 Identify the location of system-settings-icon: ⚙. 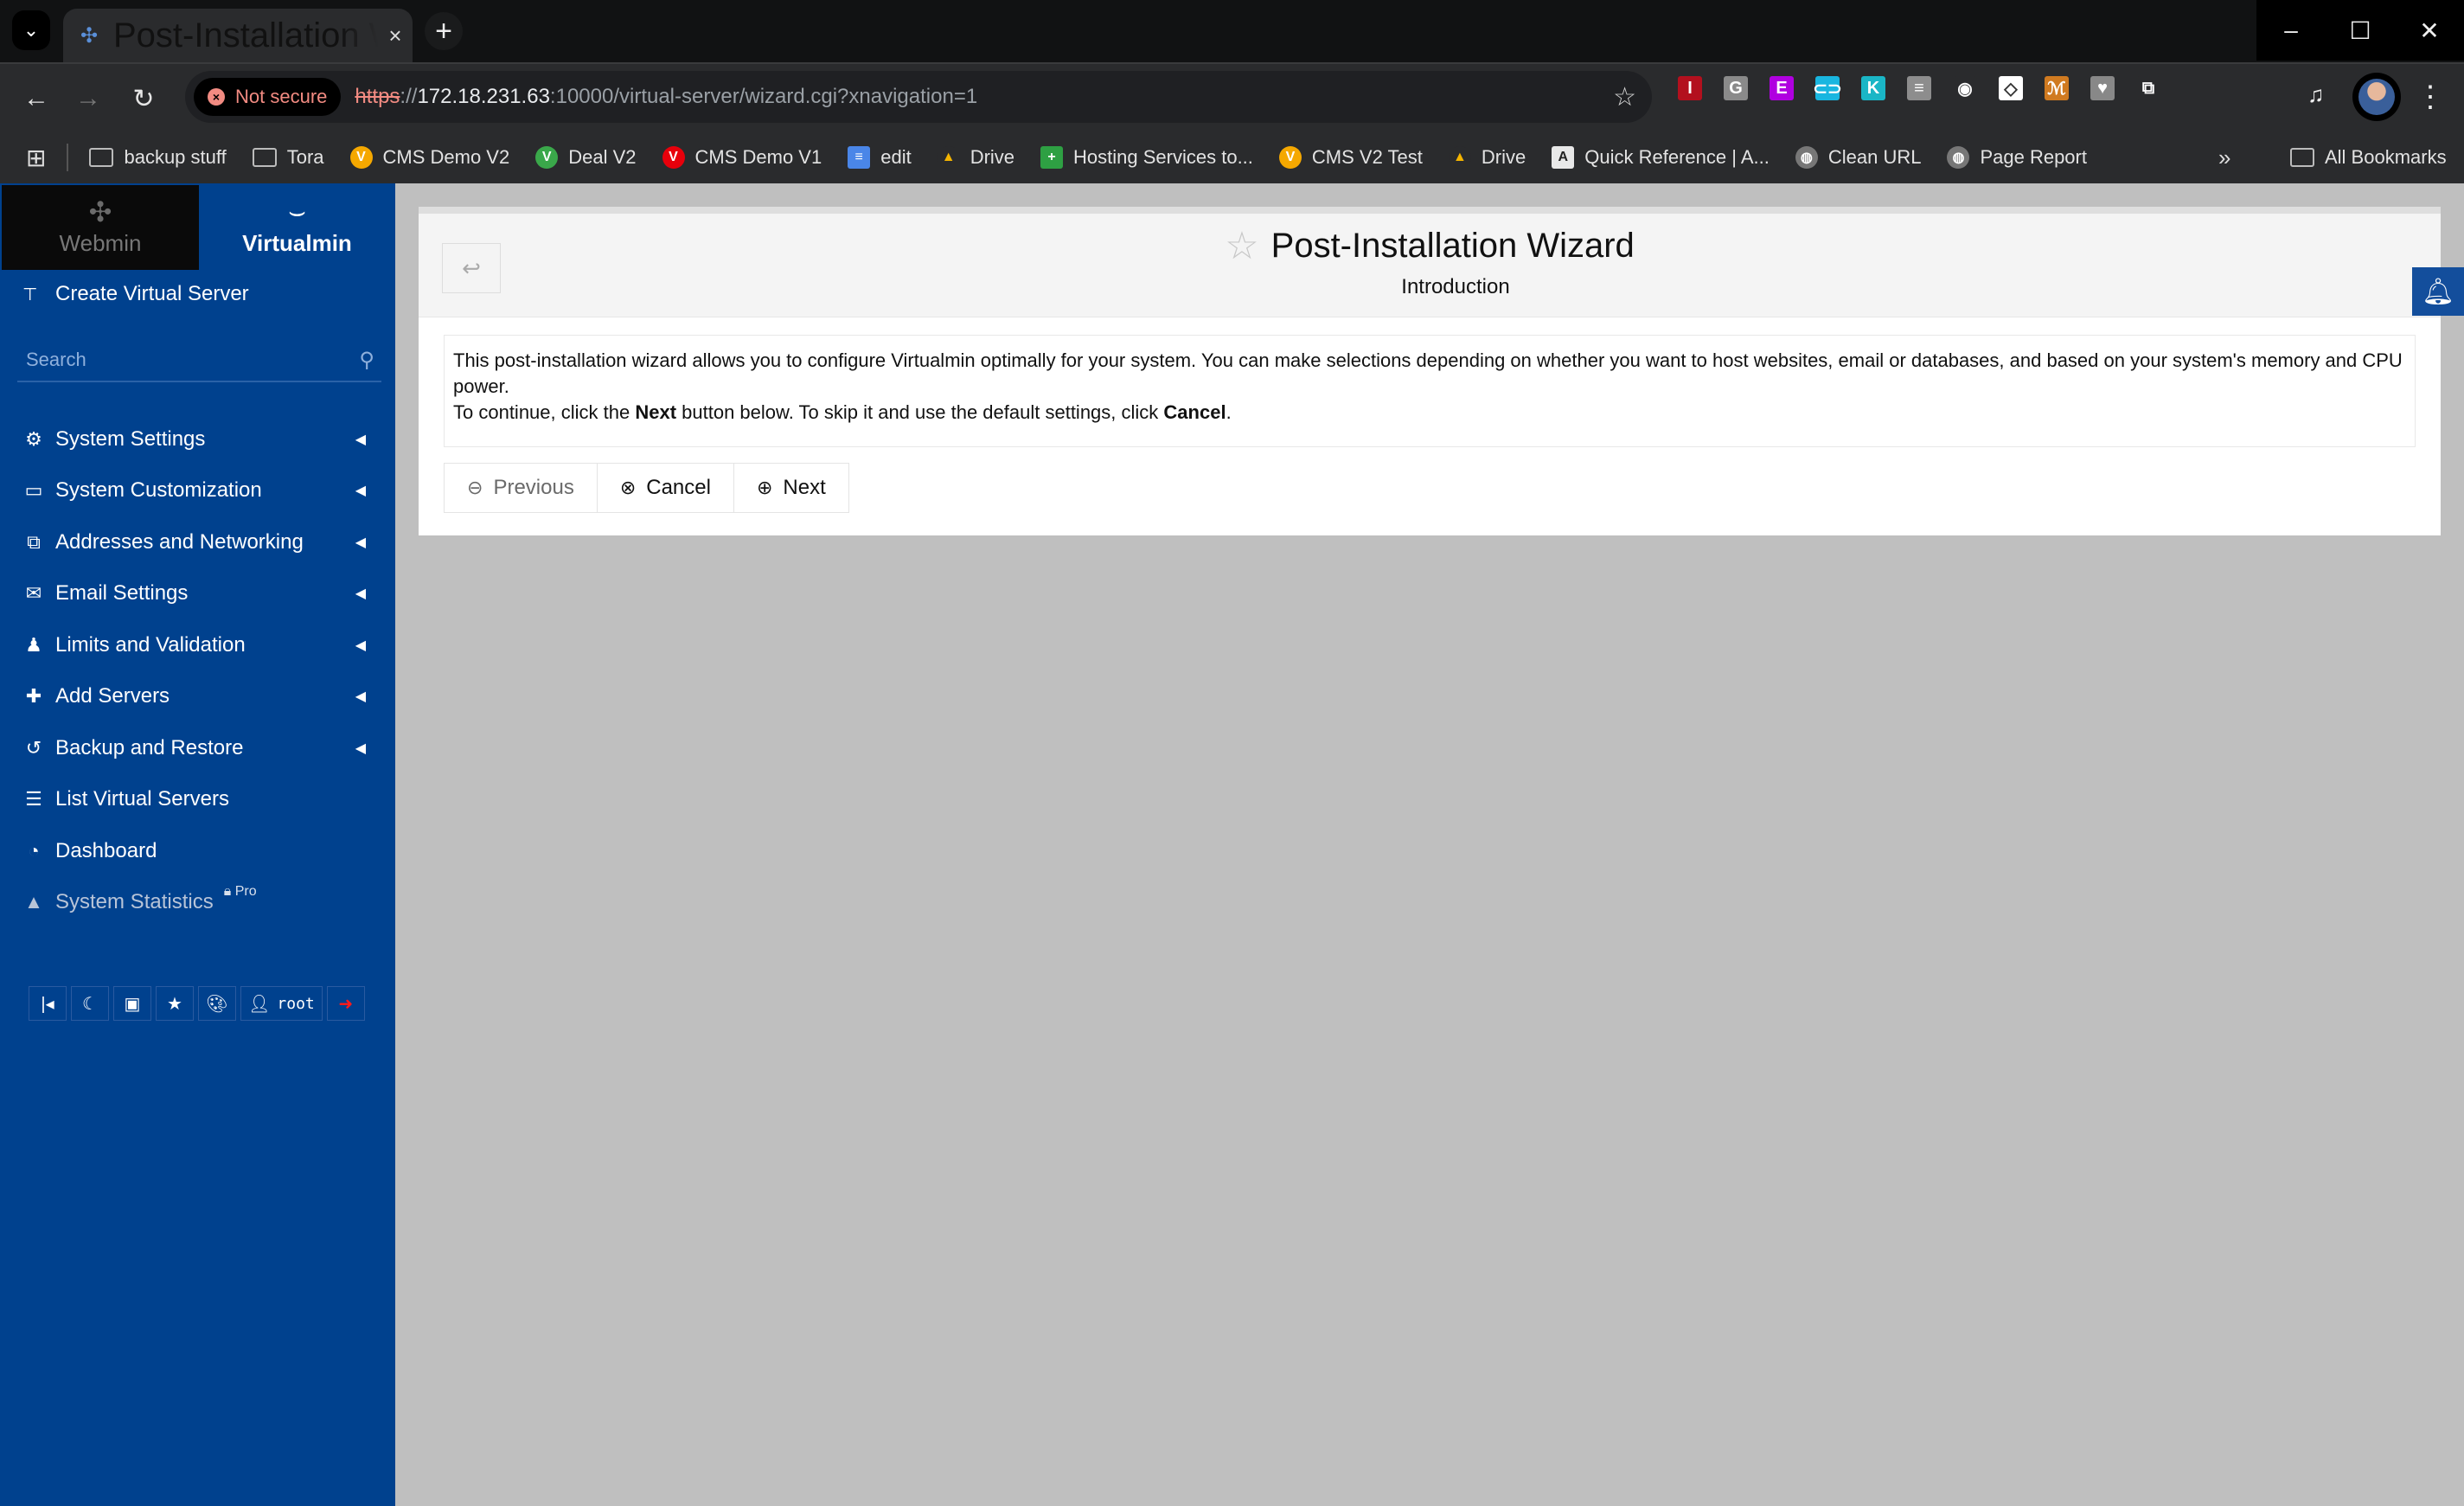
(33, 438).